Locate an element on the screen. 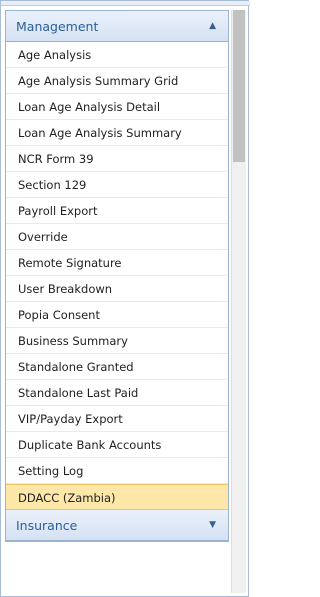  menu-item-override: Override is located at coordinates (117, 237).